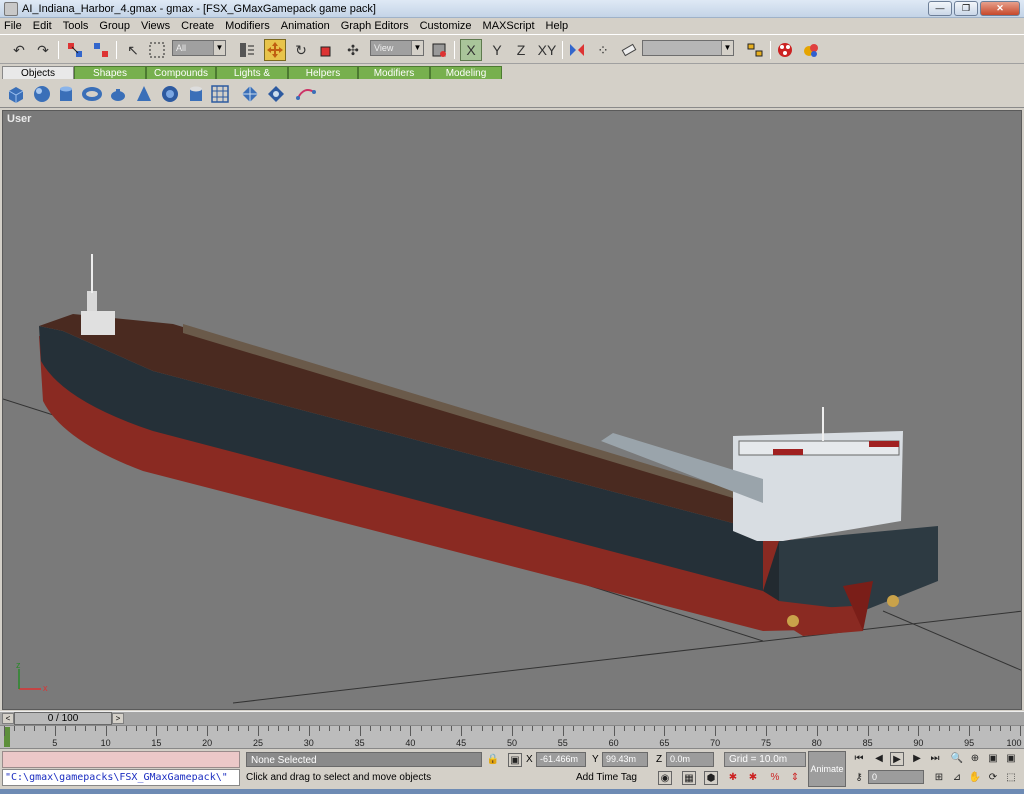 The height and width of the screenshot is (794, 1024). I want to click on minimize-button: —, so click(940, 8).